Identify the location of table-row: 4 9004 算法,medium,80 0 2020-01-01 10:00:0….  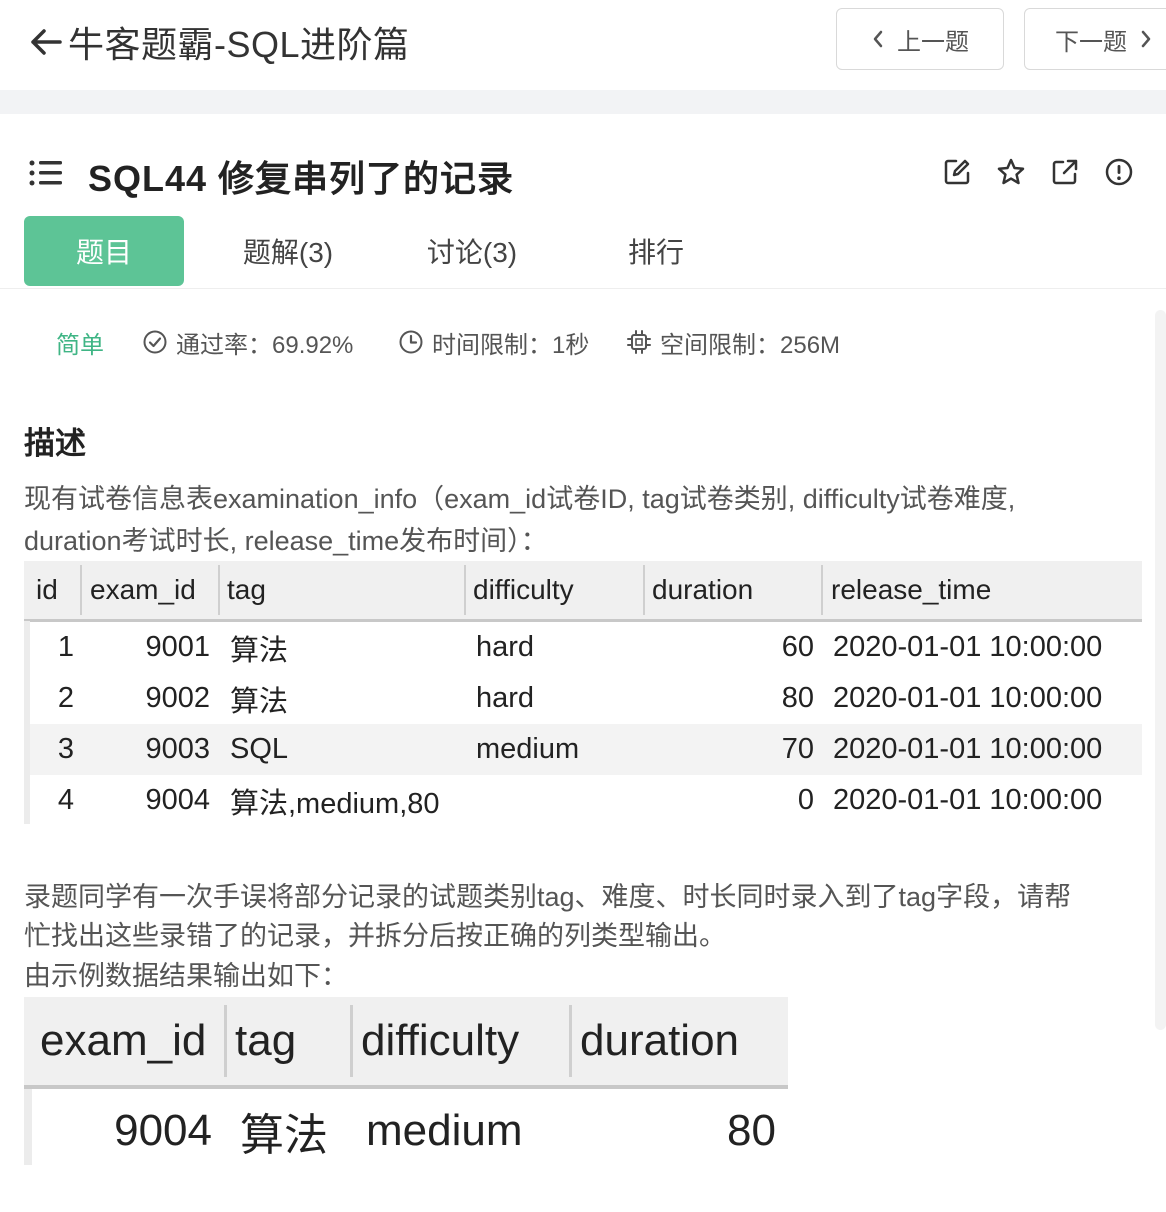
(586, 800).